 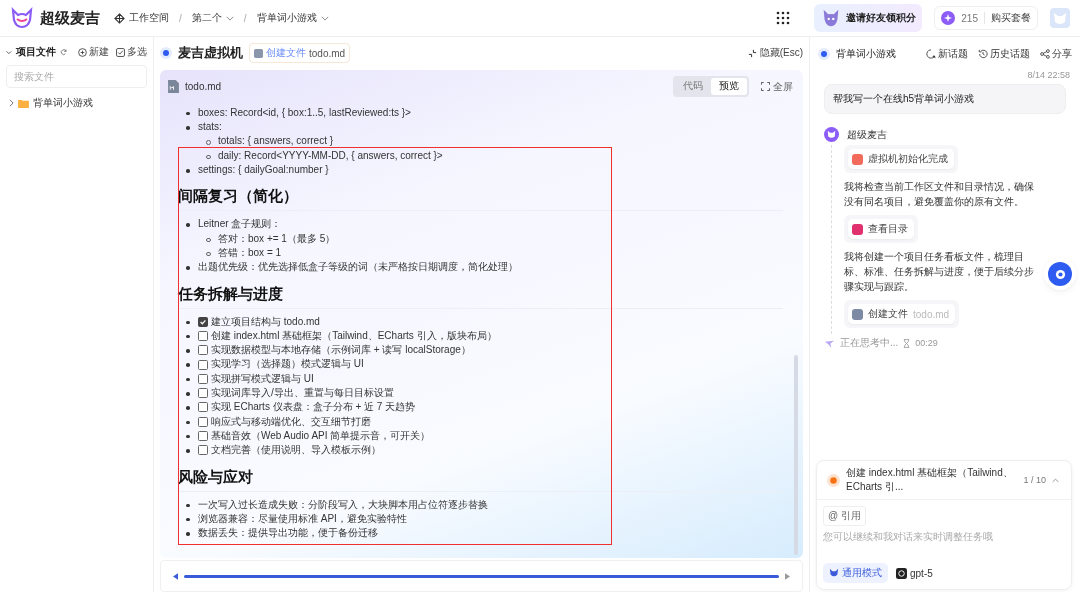 What do you see at coordinates (931, 314) in the screenshot?
I see `tool-file: todo.md` at bounding box center [931, 314].